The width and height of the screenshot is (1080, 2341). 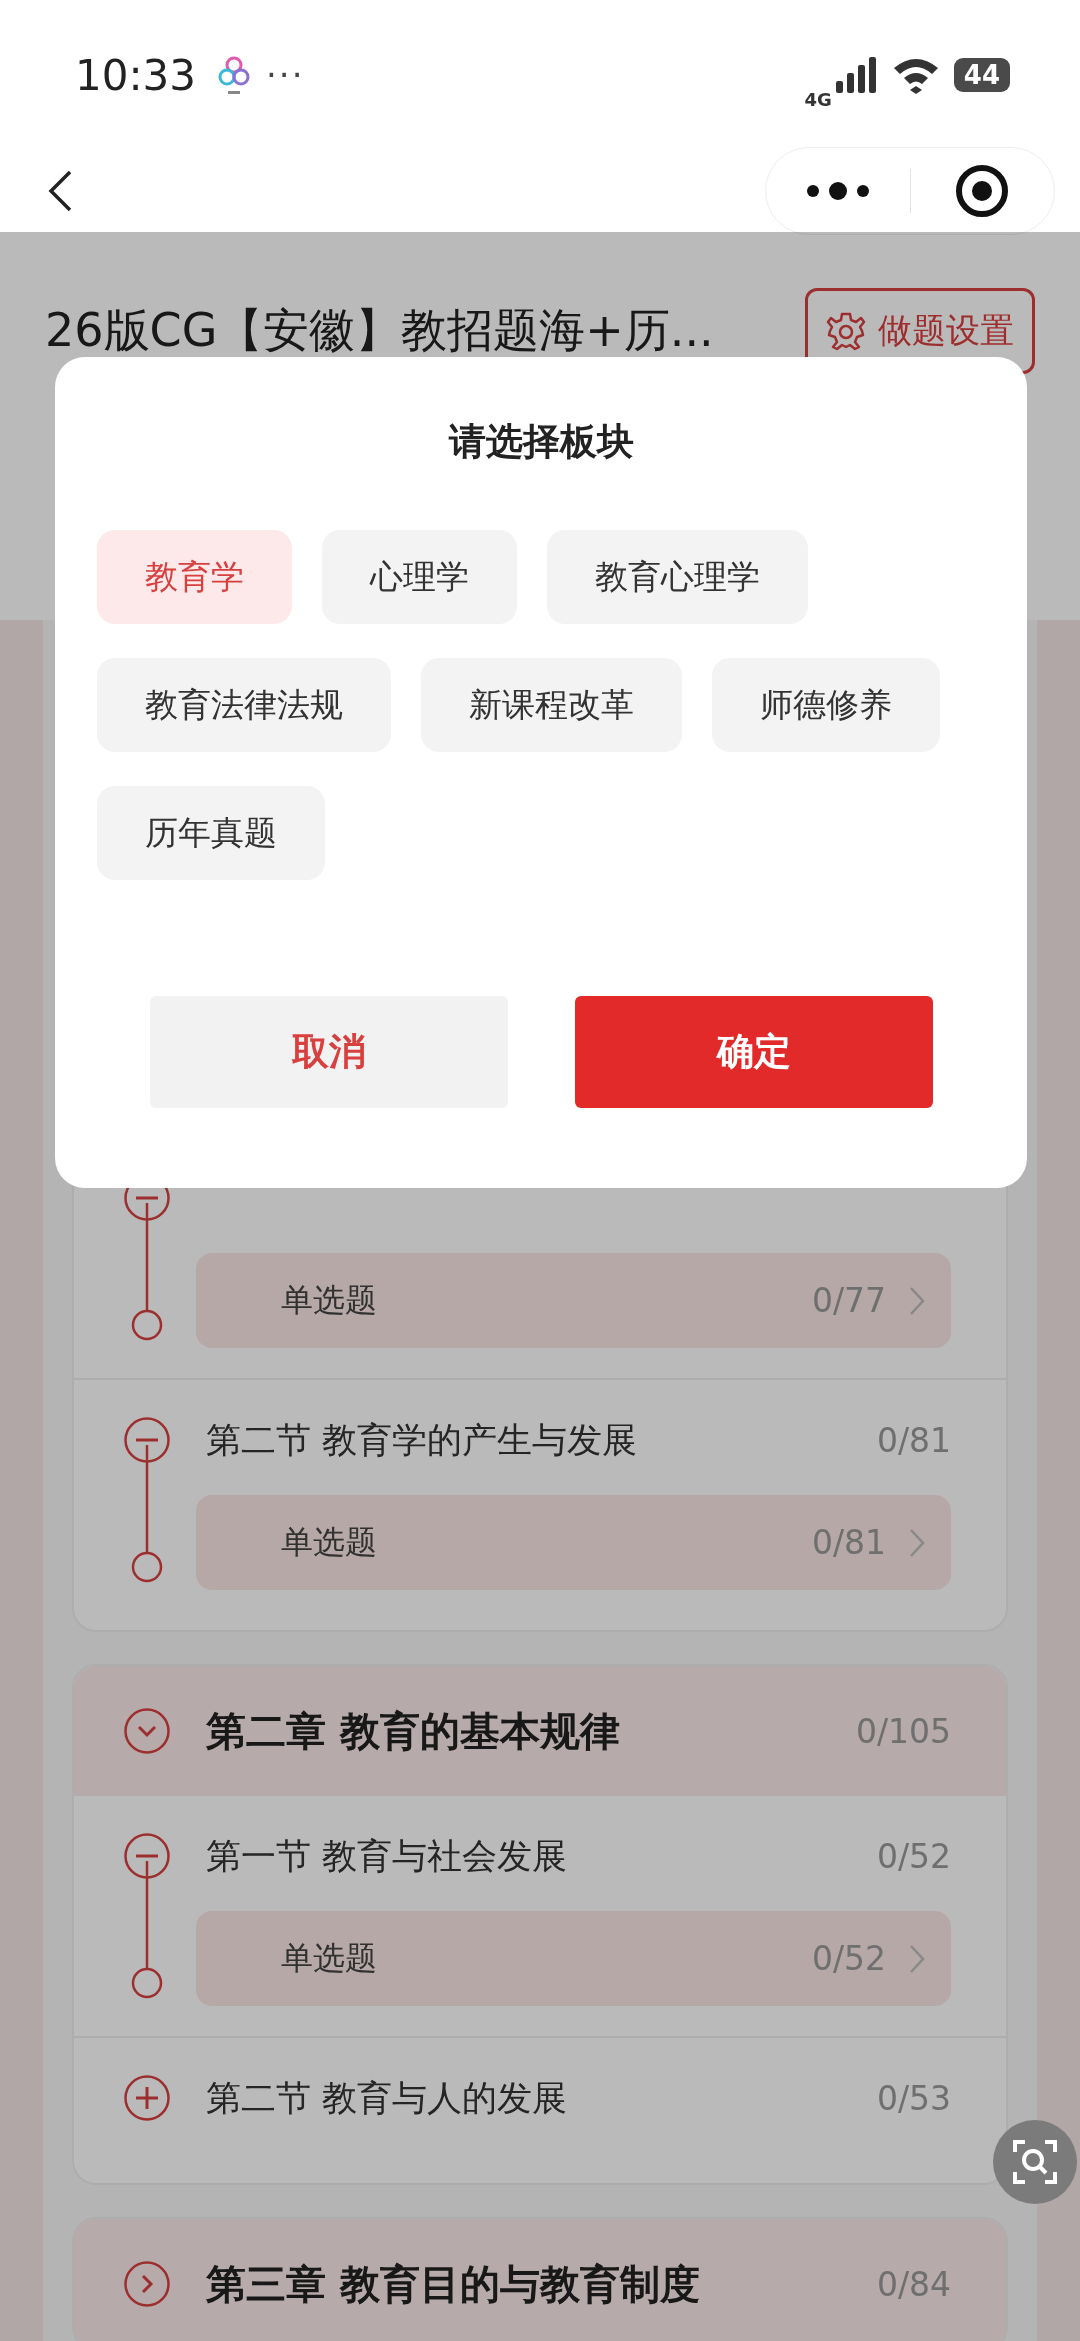 What do you see at coordinates (328, 1052) in the screenshot?
I see `cancel-button: 取消` at bounding box center [328, 1052].